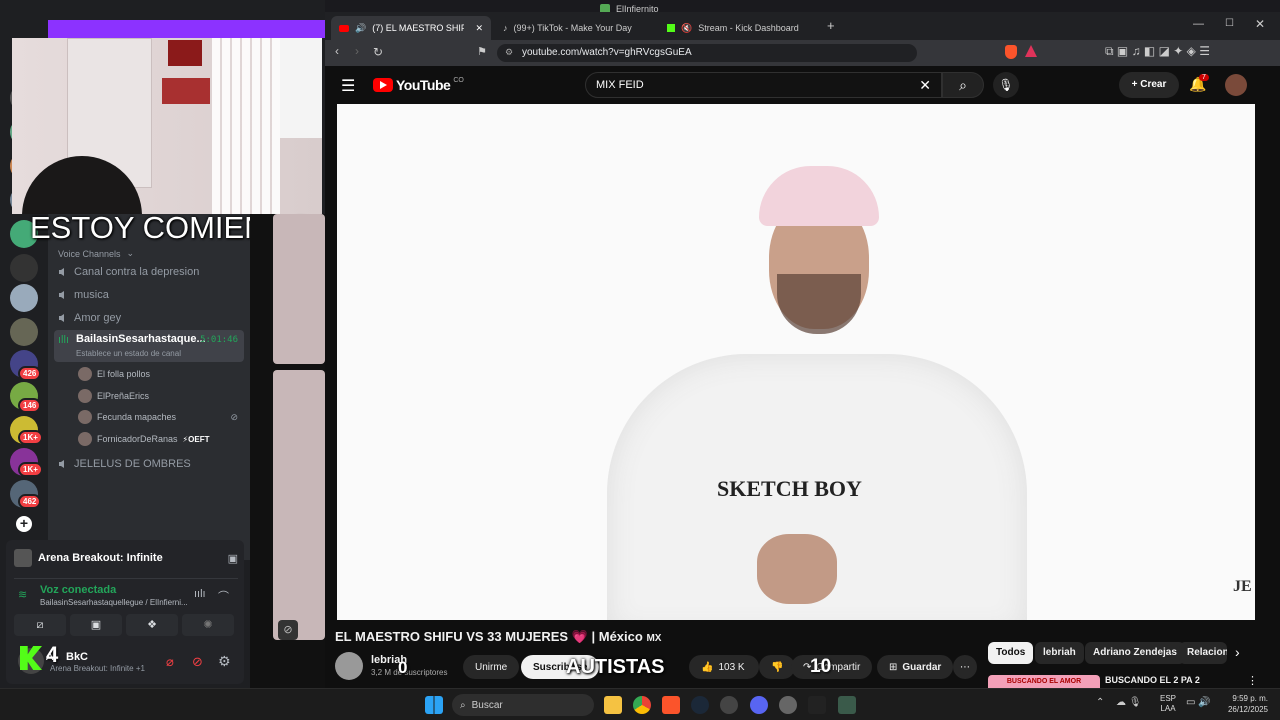 The image size is (1280, 720). What do you see at coordinates (1044, 681) in the screenshot?
I see `rec-thumbnail: BUSCANDO EL AMOR` at bounding box center [1044, 681].